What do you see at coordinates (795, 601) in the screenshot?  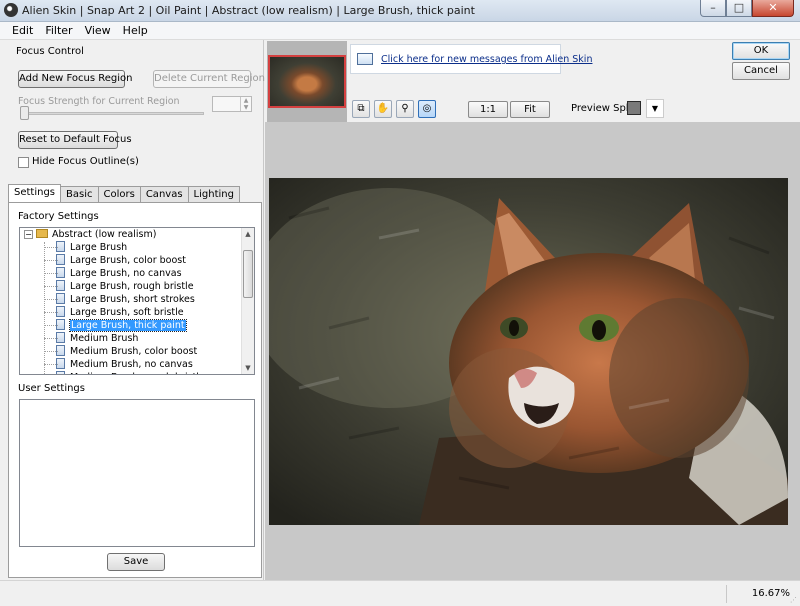 I see `resize-grip-icon: ⋰` at bounding box center [795, 601].